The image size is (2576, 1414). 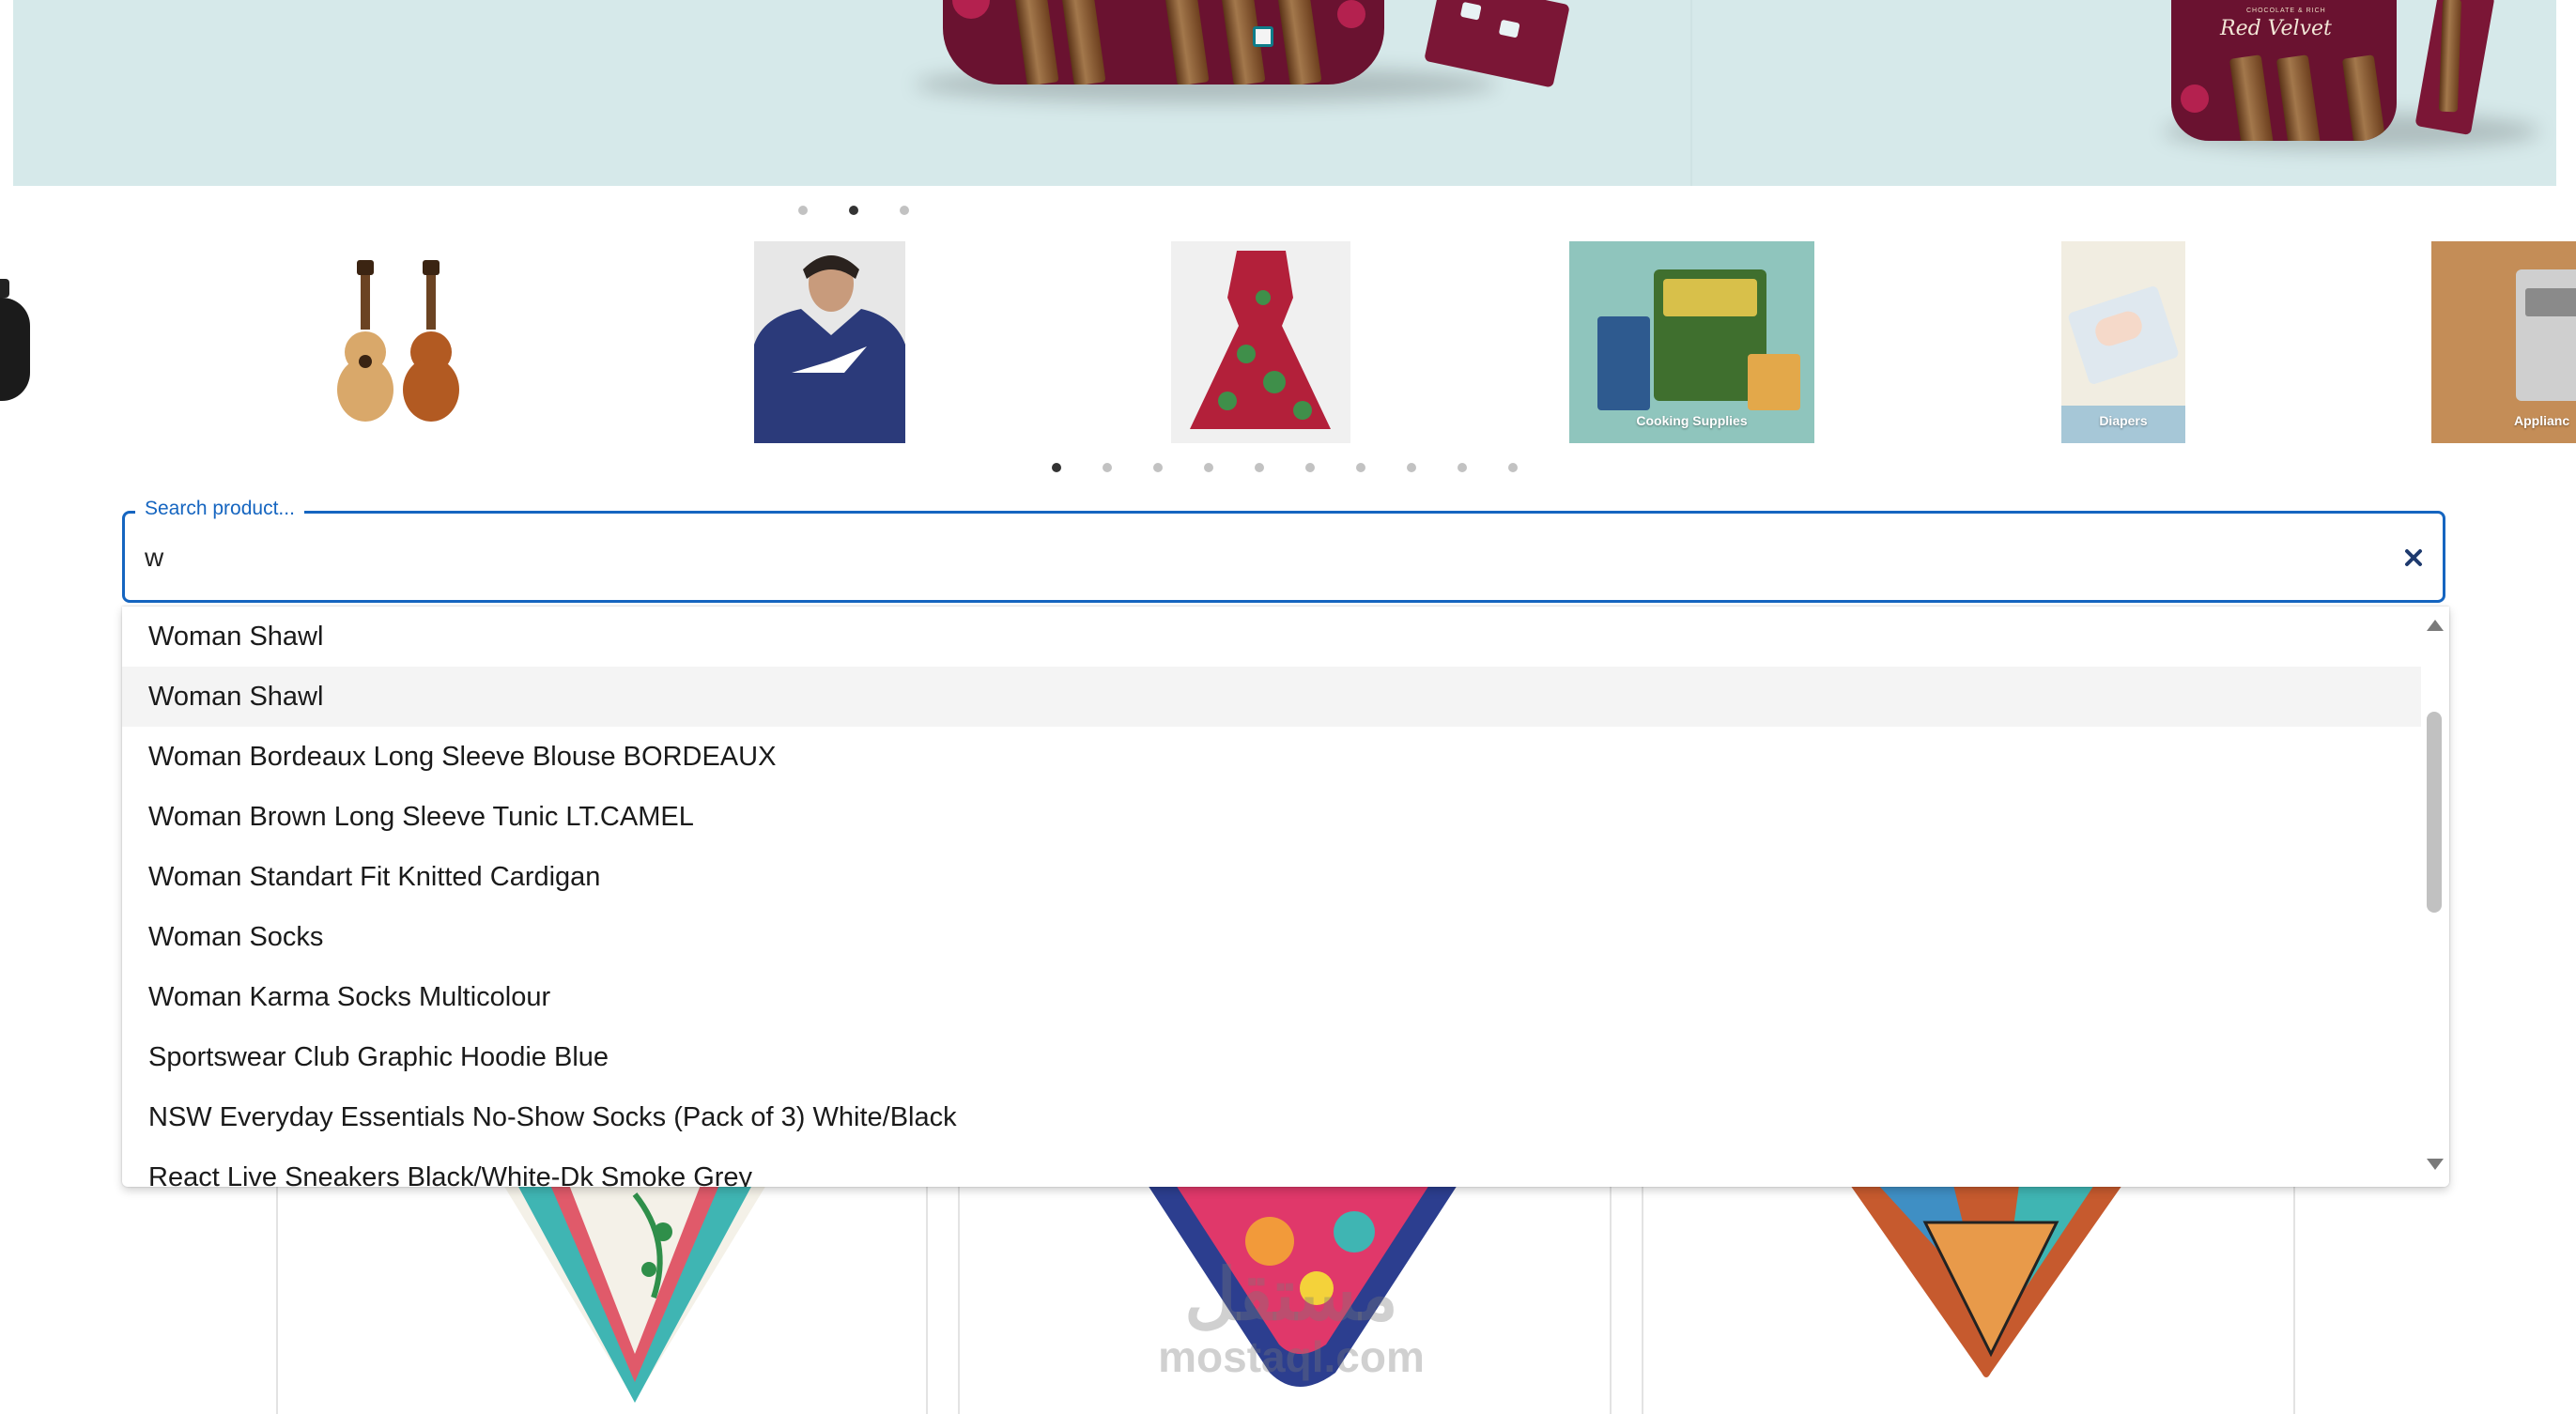 What do you see at coordinates (2123, 342) in the screenshot?
I see `category-diapers: Diapers` at bounding box center [2123, 342].